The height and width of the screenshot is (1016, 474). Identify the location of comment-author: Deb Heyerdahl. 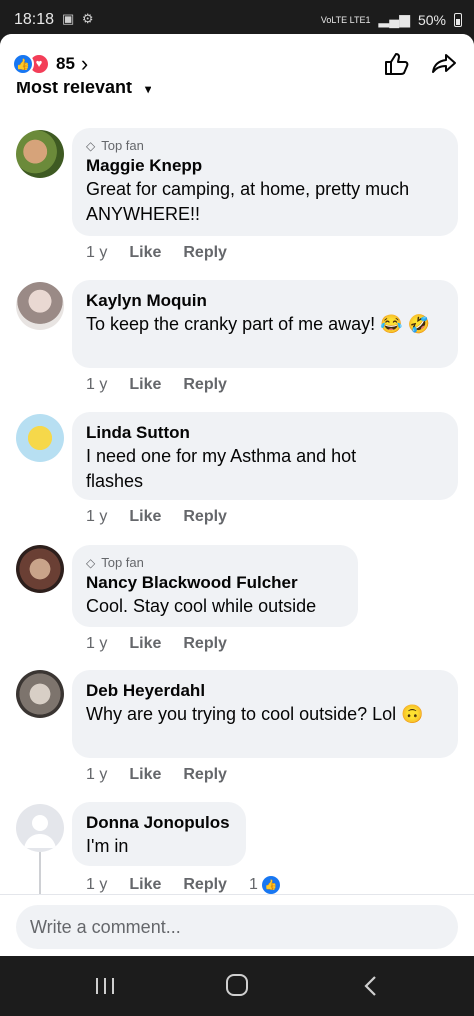
(265, 691).